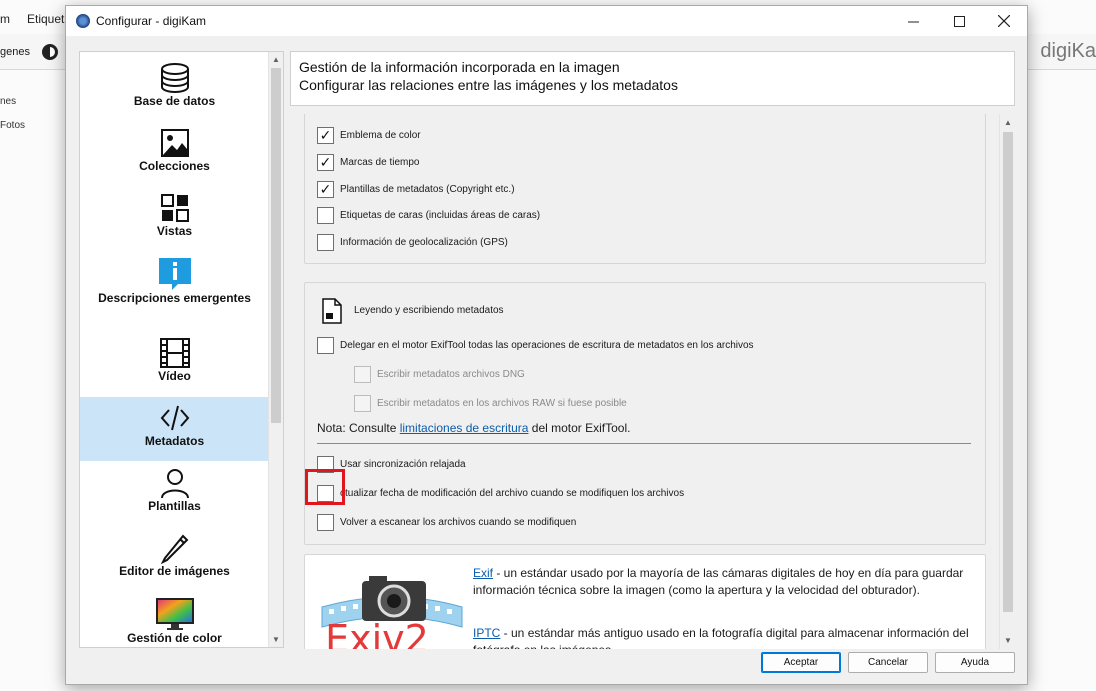  What do you see at coordinates (464, 428) in the screenshot?
I see `write-limitations-link: limitaciones de escritura` at bounding box center [464, 428].